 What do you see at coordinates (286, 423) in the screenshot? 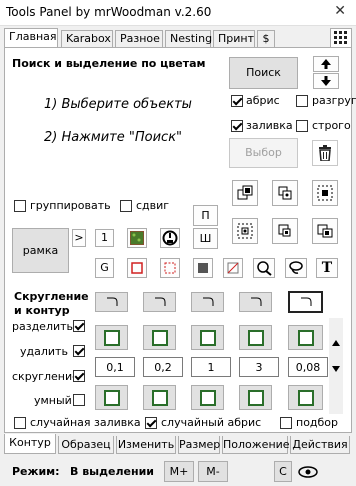
I see `fit-checkbox` at bounding box center [286, 423].